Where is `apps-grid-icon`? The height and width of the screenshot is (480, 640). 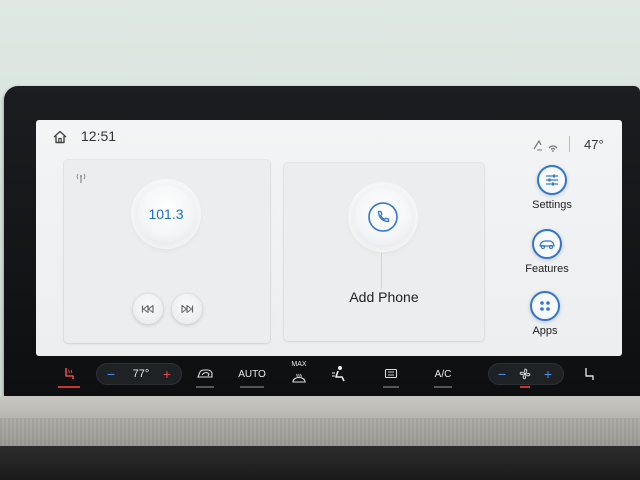 apps-grid-icon is located at coordinates (545, 306).